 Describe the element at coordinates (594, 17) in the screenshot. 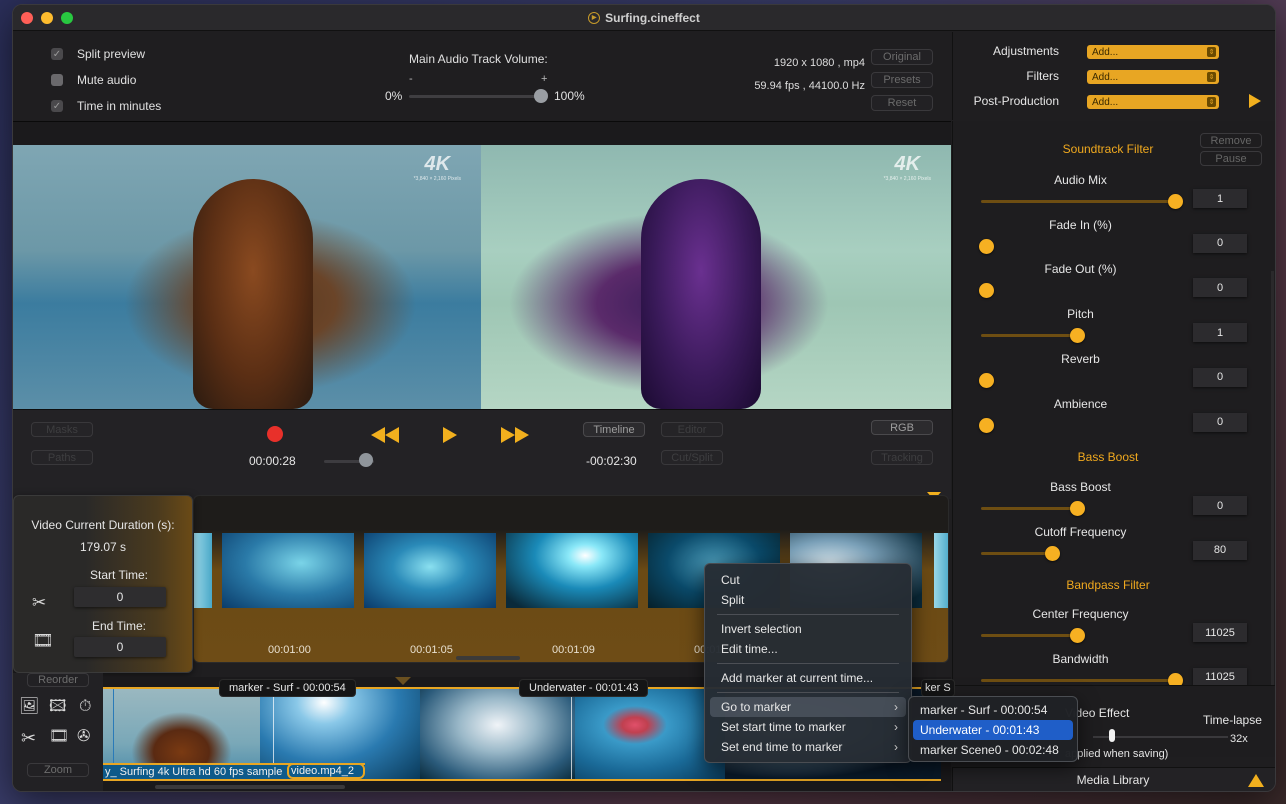

I see `document-play-icon: ▶` at that location.